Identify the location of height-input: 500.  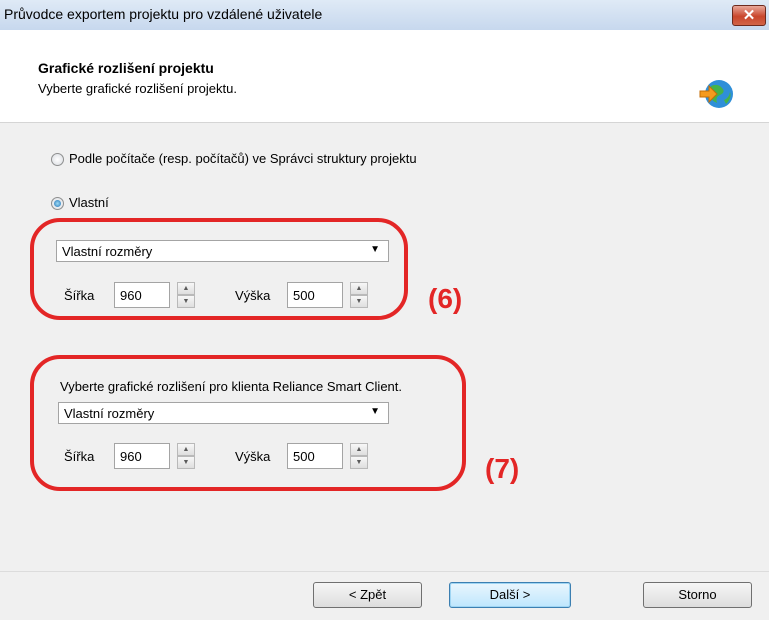
(315, 295).